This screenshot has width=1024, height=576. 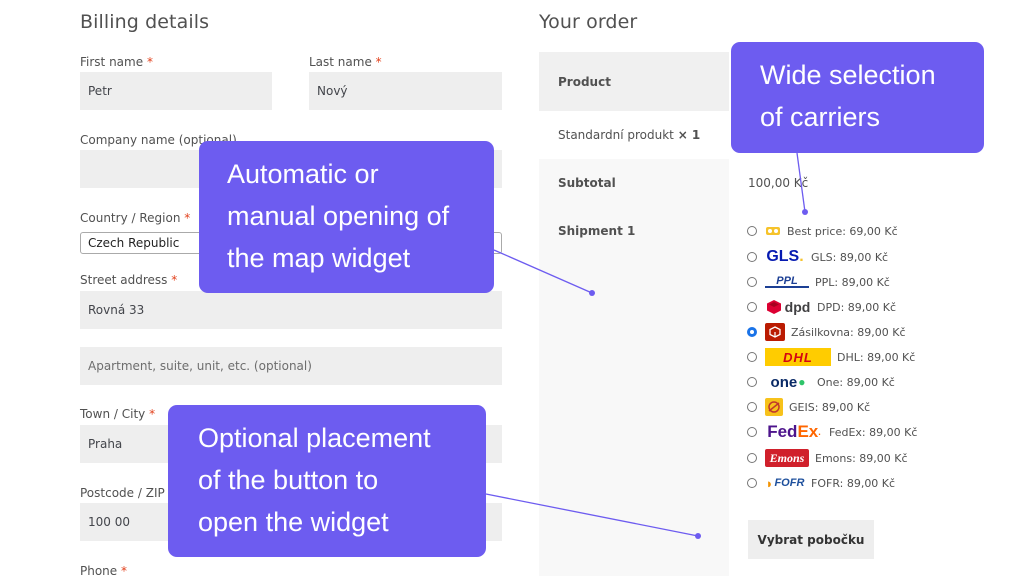 What do you see at coordinates (291, 366) in the screenshot?
I see `apartment-field: Apartment, suite, unit, etc. (optional)` at bounding box center [291, 366].